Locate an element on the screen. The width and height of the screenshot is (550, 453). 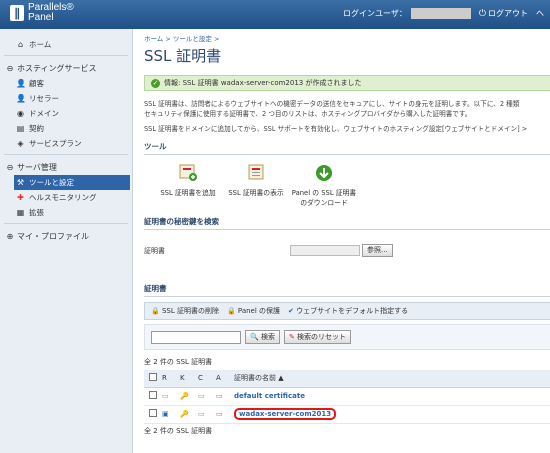
lock-icon: 🔒 is located at coordinates (232, 311).